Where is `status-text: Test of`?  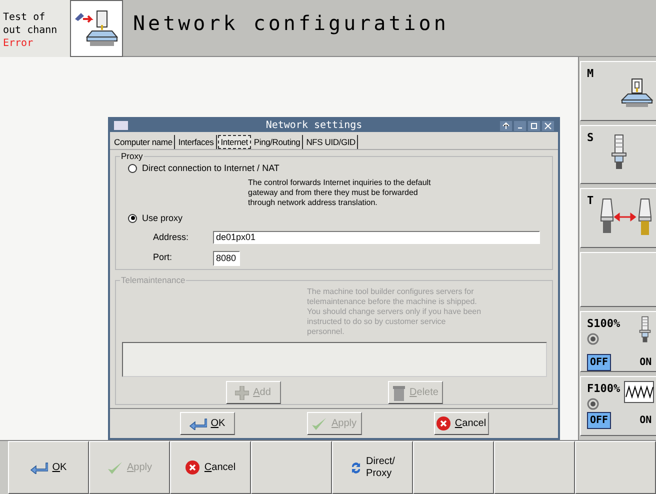 status-text: Test of is located at coordinates (24, 17).